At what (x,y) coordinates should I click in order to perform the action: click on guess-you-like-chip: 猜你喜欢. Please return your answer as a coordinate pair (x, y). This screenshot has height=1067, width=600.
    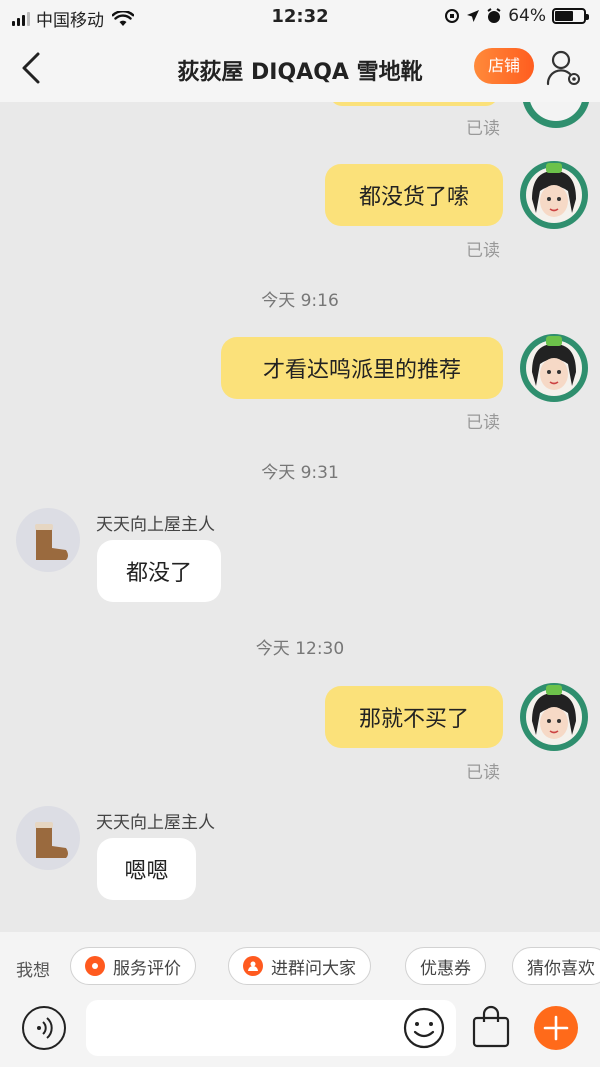
    Looking at the image, I should click on (556, 966).